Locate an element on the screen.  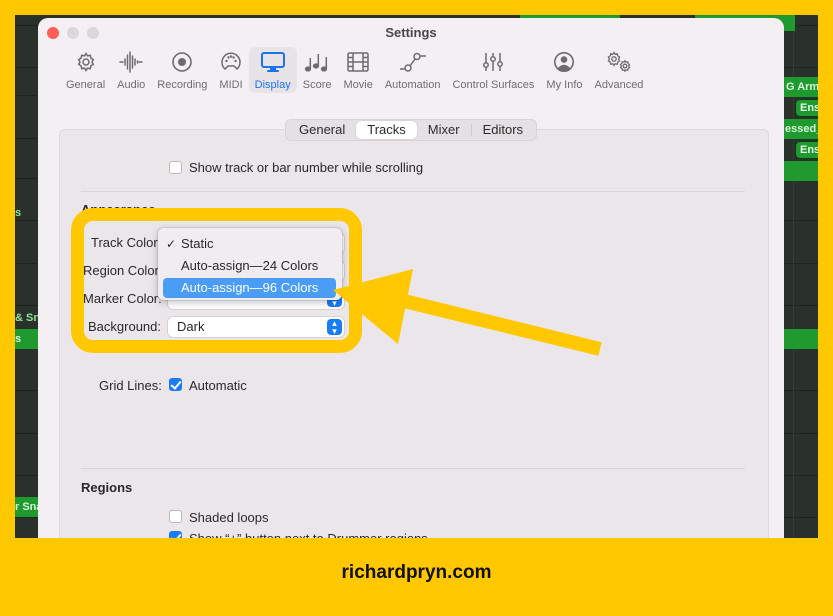
annotation-arrow-icon is located at coordinates (467, 312).